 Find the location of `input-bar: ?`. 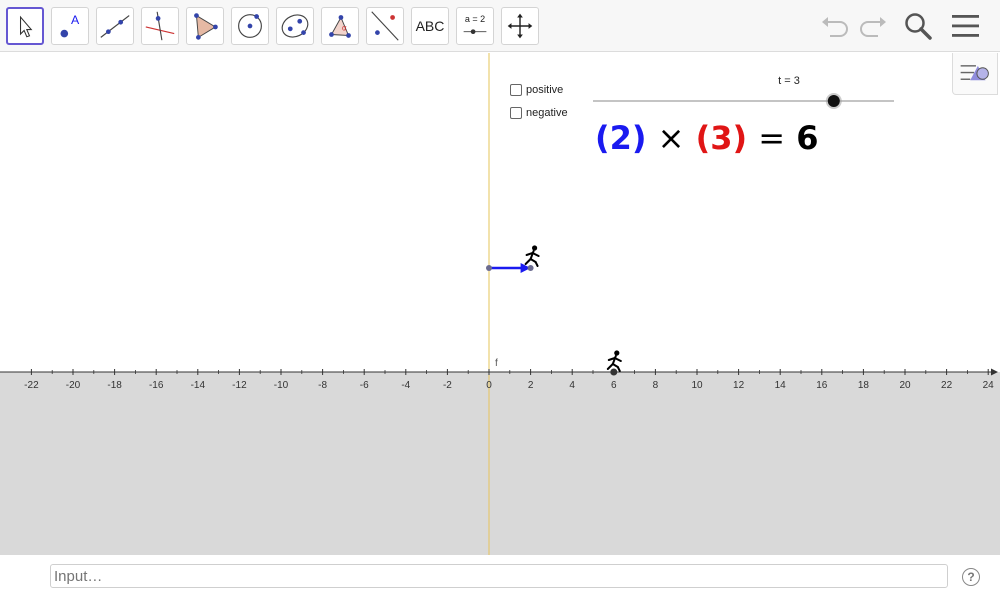

input-bar: ? is located at coordinates (500, 577).